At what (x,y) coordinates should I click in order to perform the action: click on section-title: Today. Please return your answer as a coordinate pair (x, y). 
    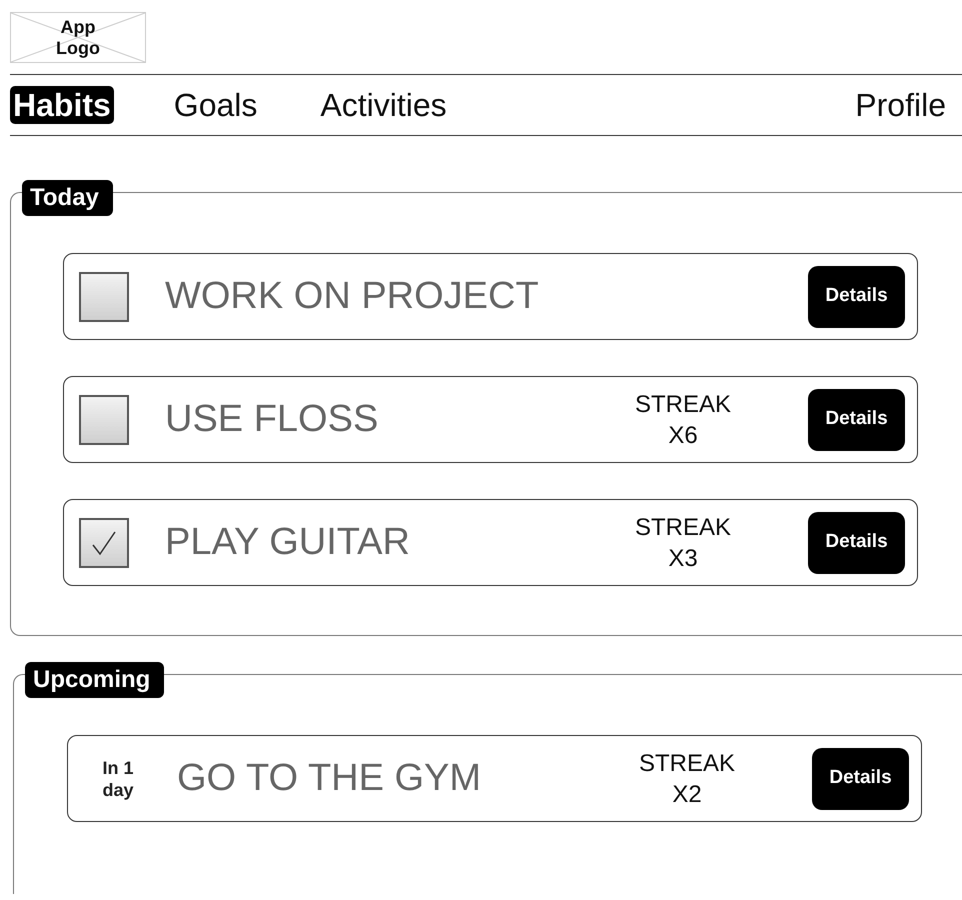
    Looking at the image, I should click on (67, 198).